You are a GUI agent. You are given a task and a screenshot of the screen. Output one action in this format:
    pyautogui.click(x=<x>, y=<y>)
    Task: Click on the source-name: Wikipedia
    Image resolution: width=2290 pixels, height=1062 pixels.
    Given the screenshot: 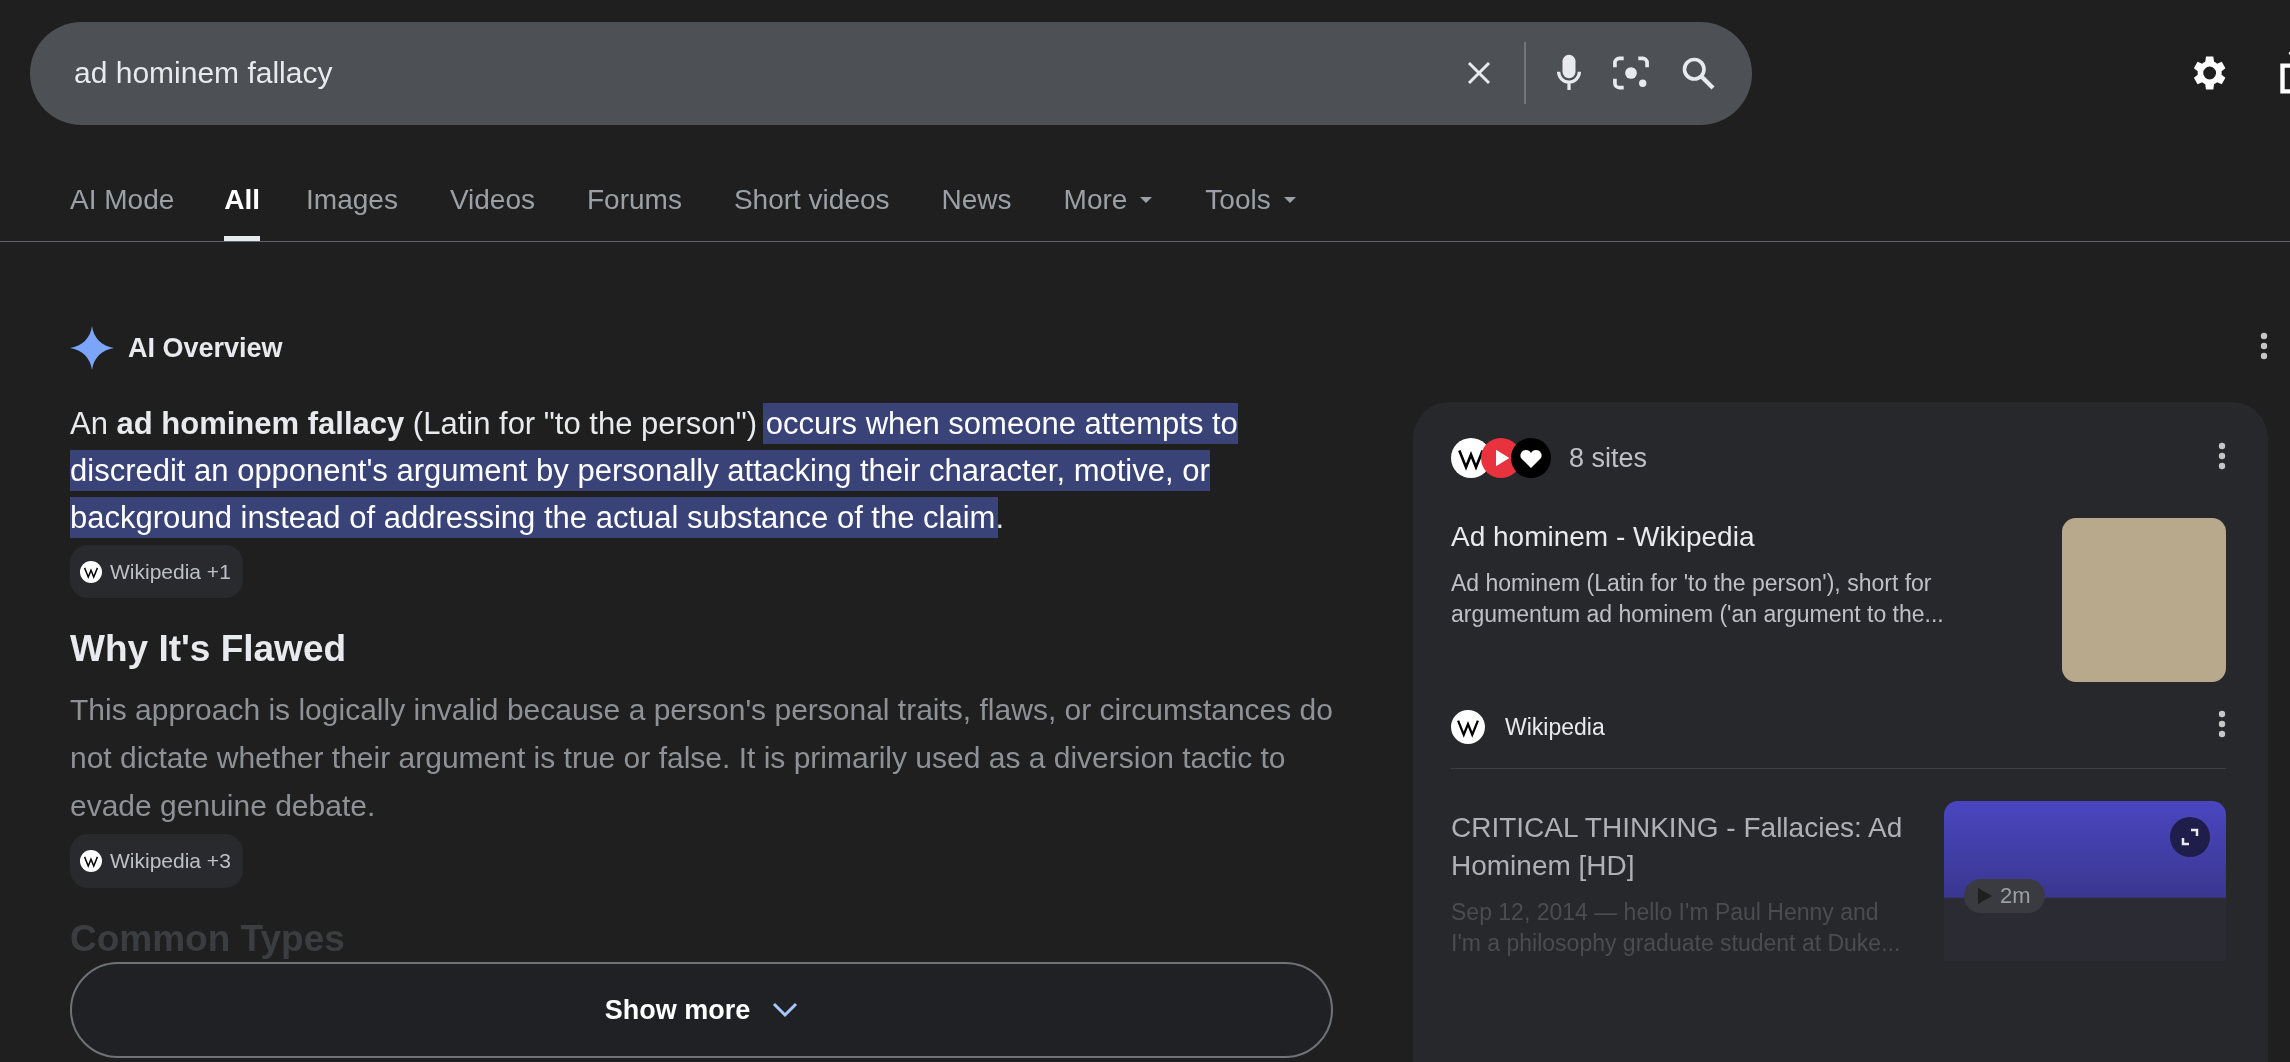 What is the action you would take?
    pyautogui.click(x=1555, y=727)
    